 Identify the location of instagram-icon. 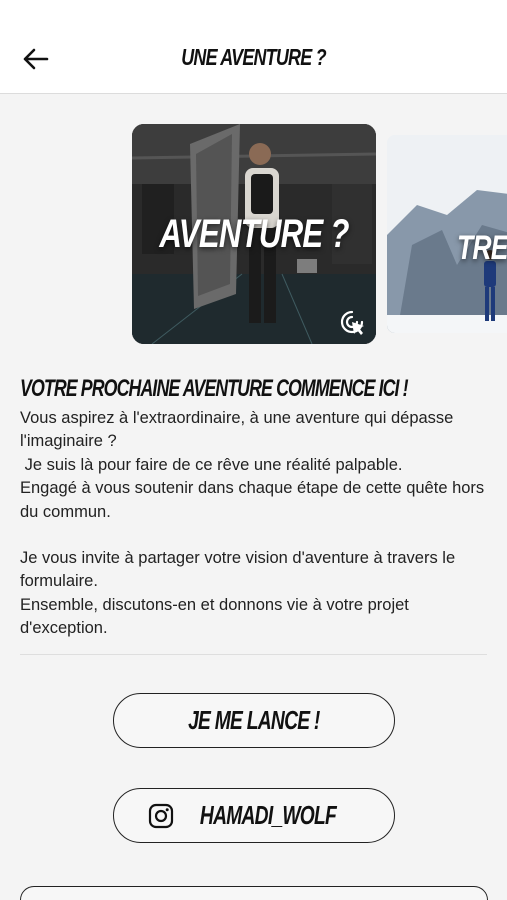
(161, 815).